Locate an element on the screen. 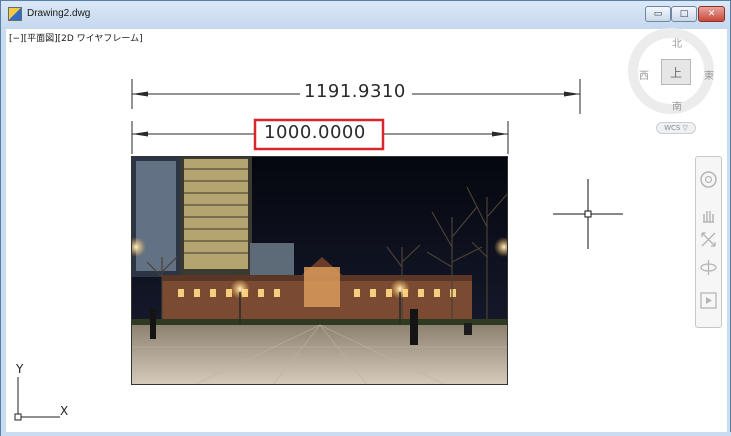  viewcube-east: 東 is located at coordinates (709, 74).